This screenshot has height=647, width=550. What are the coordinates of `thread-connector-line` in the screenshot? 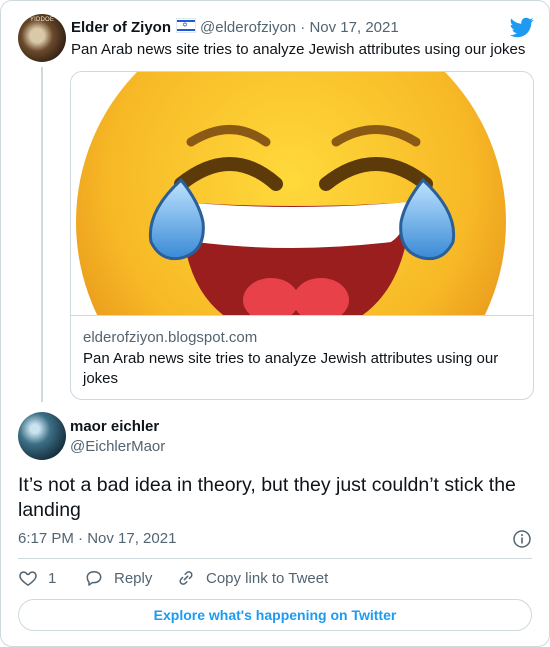 It's located at (42, 234).